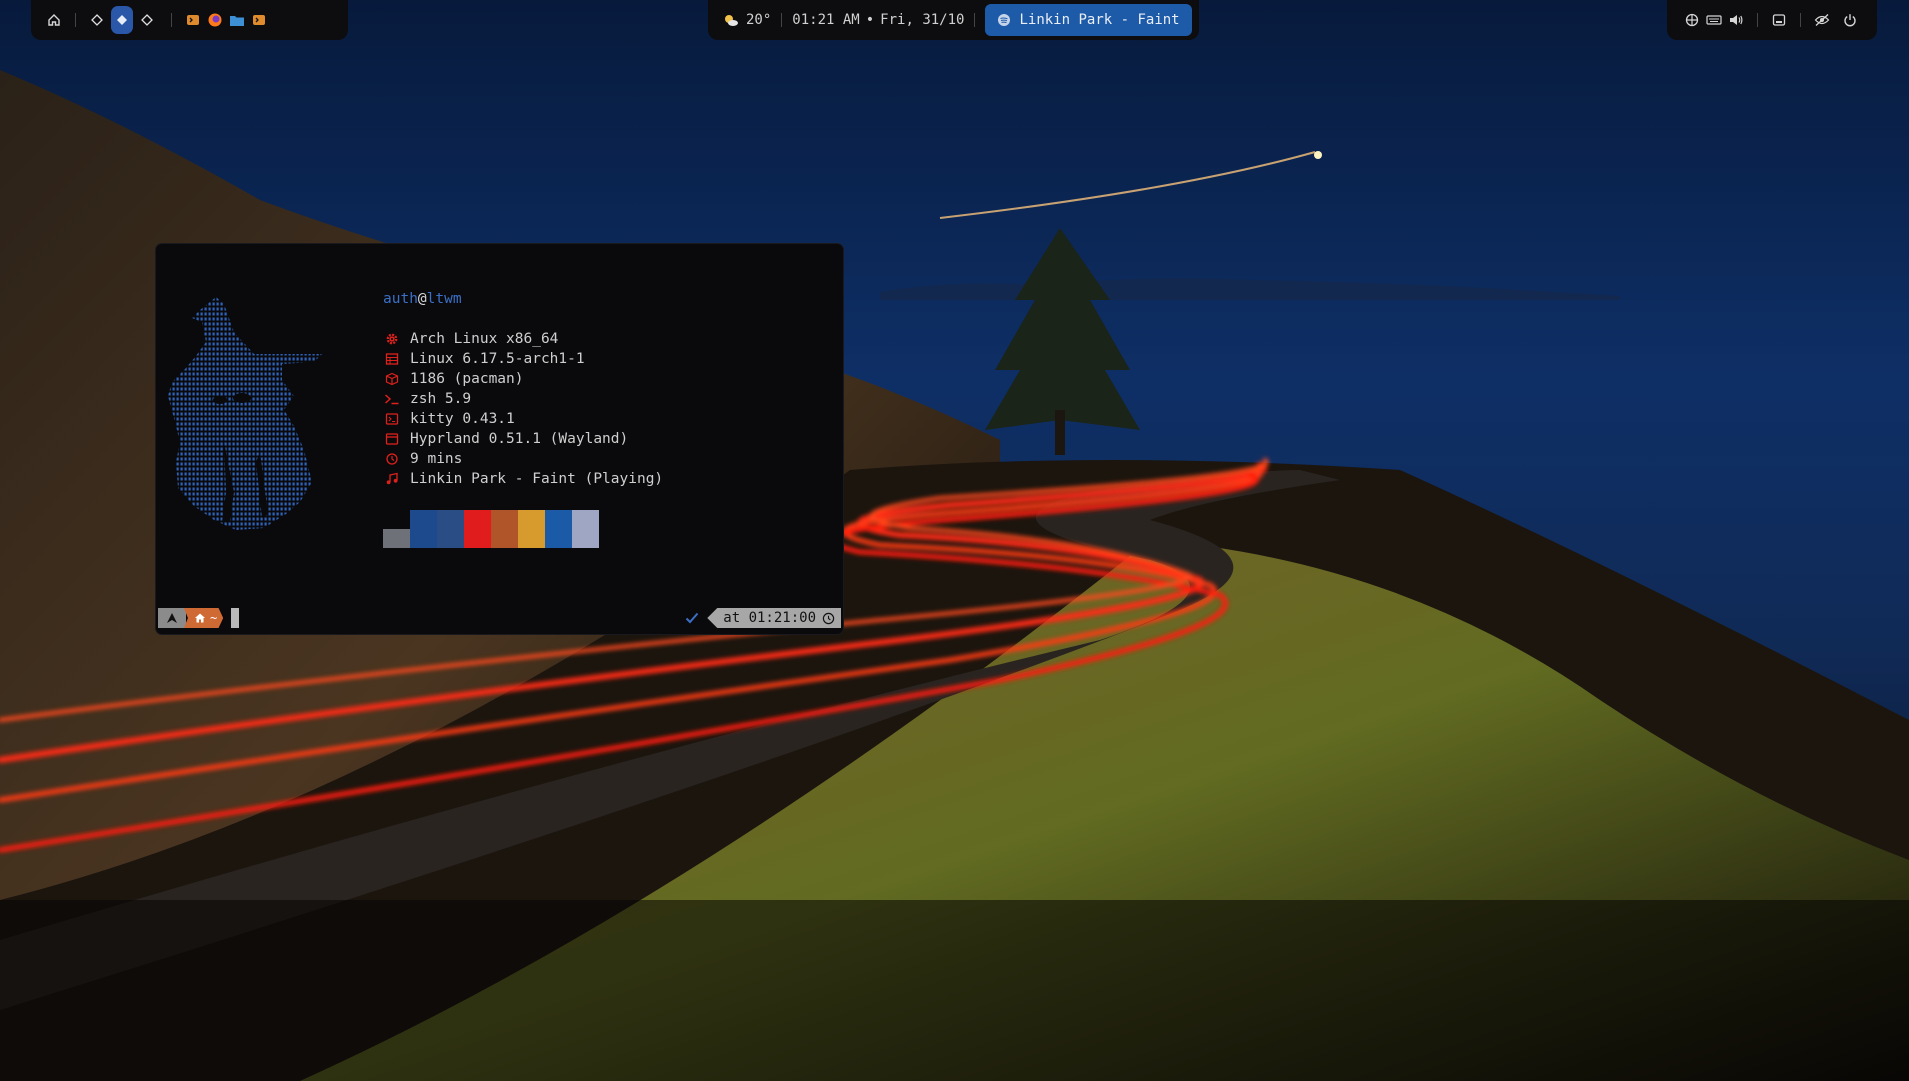  I want to click on text-cursor, so click(235, 618).